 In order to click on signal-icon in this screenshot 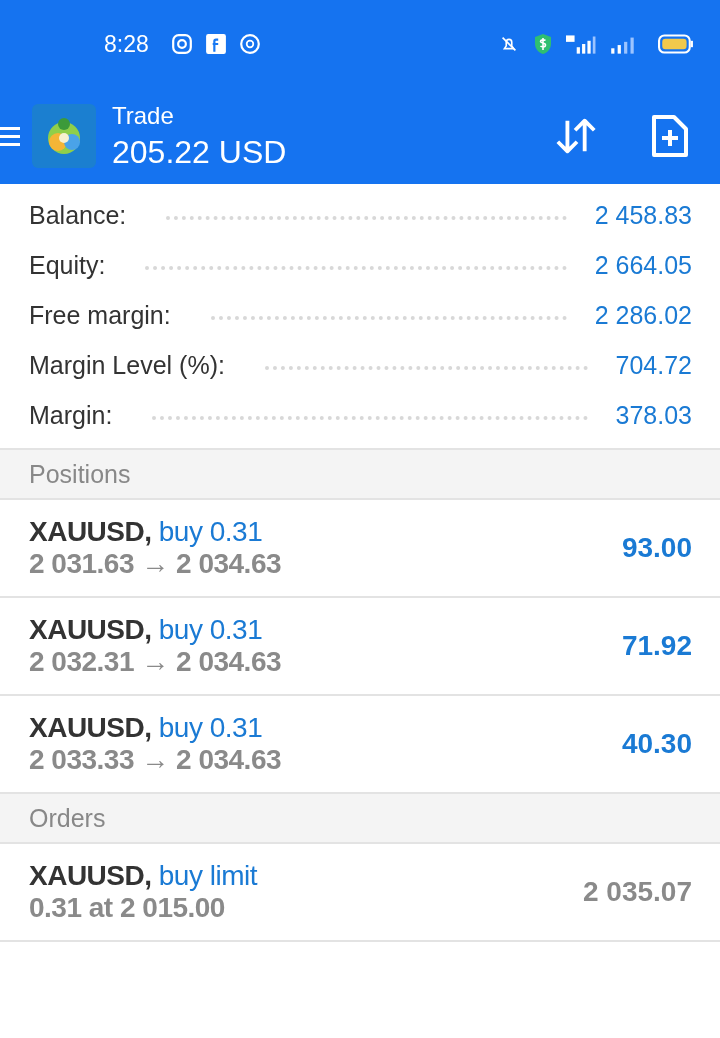, I will do `click(581, 44)`.